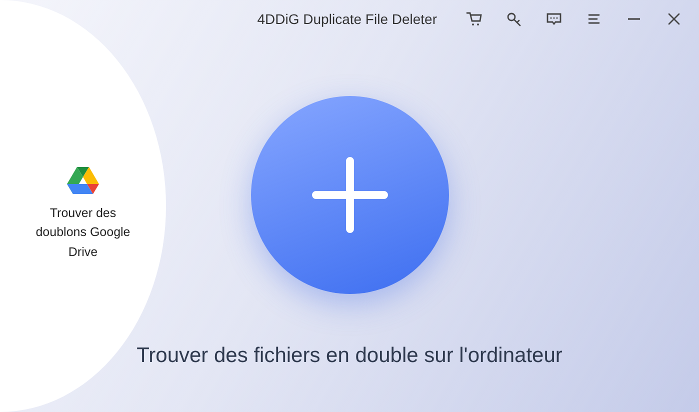  I want to click on drive-option: Trouver des doublons Google Drive, so click(83, 214).